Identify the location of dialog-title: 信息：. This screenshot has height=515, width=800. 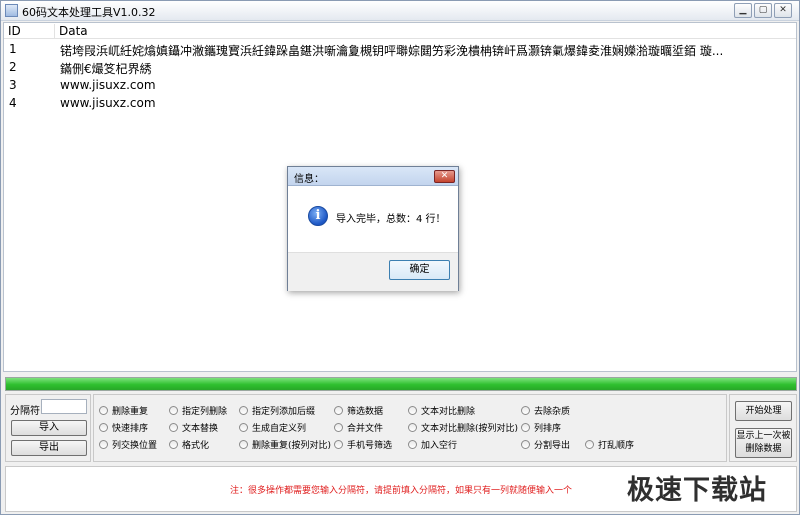
(309, 179).